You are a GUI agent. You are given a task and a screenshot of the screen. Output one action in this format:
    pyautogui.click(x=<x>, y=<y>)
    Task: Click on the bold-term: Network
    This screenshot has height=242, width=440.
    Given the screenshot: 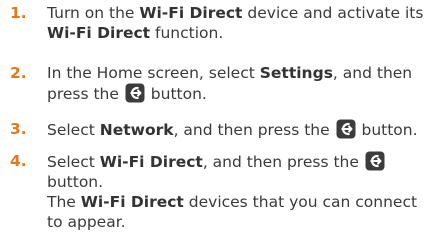 What is the action you would take?
    pyautogui.click(x=136, y=130)
    